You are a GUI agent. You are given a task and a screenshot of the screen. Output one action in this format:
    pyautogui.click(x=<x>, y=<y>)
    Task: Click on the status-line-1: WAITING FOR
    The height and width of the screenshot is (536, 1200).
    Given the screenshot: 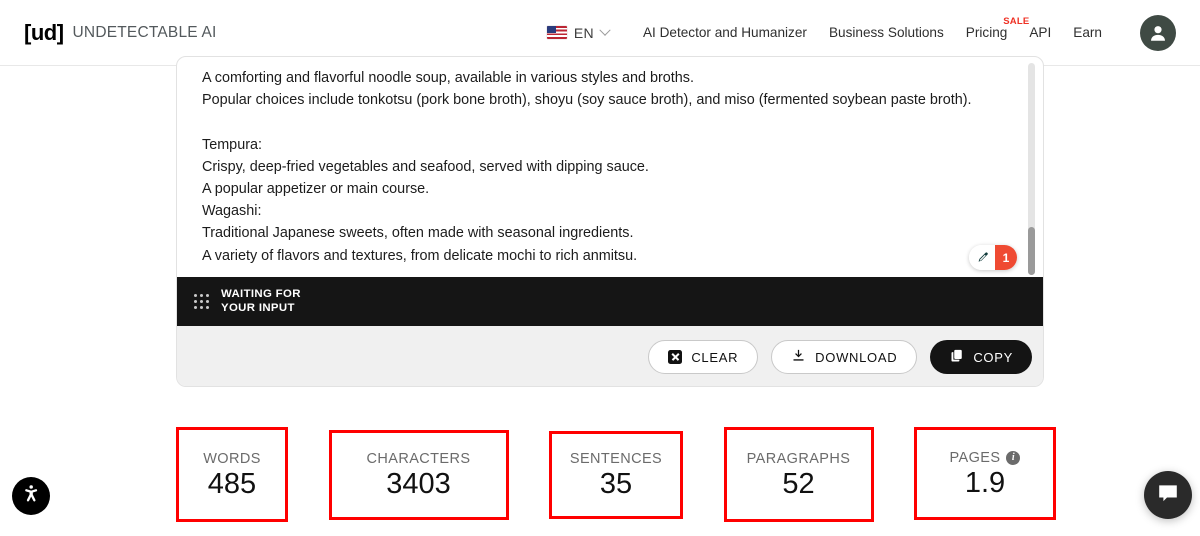 What is the action you would take?
    pyautogui.click(x=261, y=294)
    